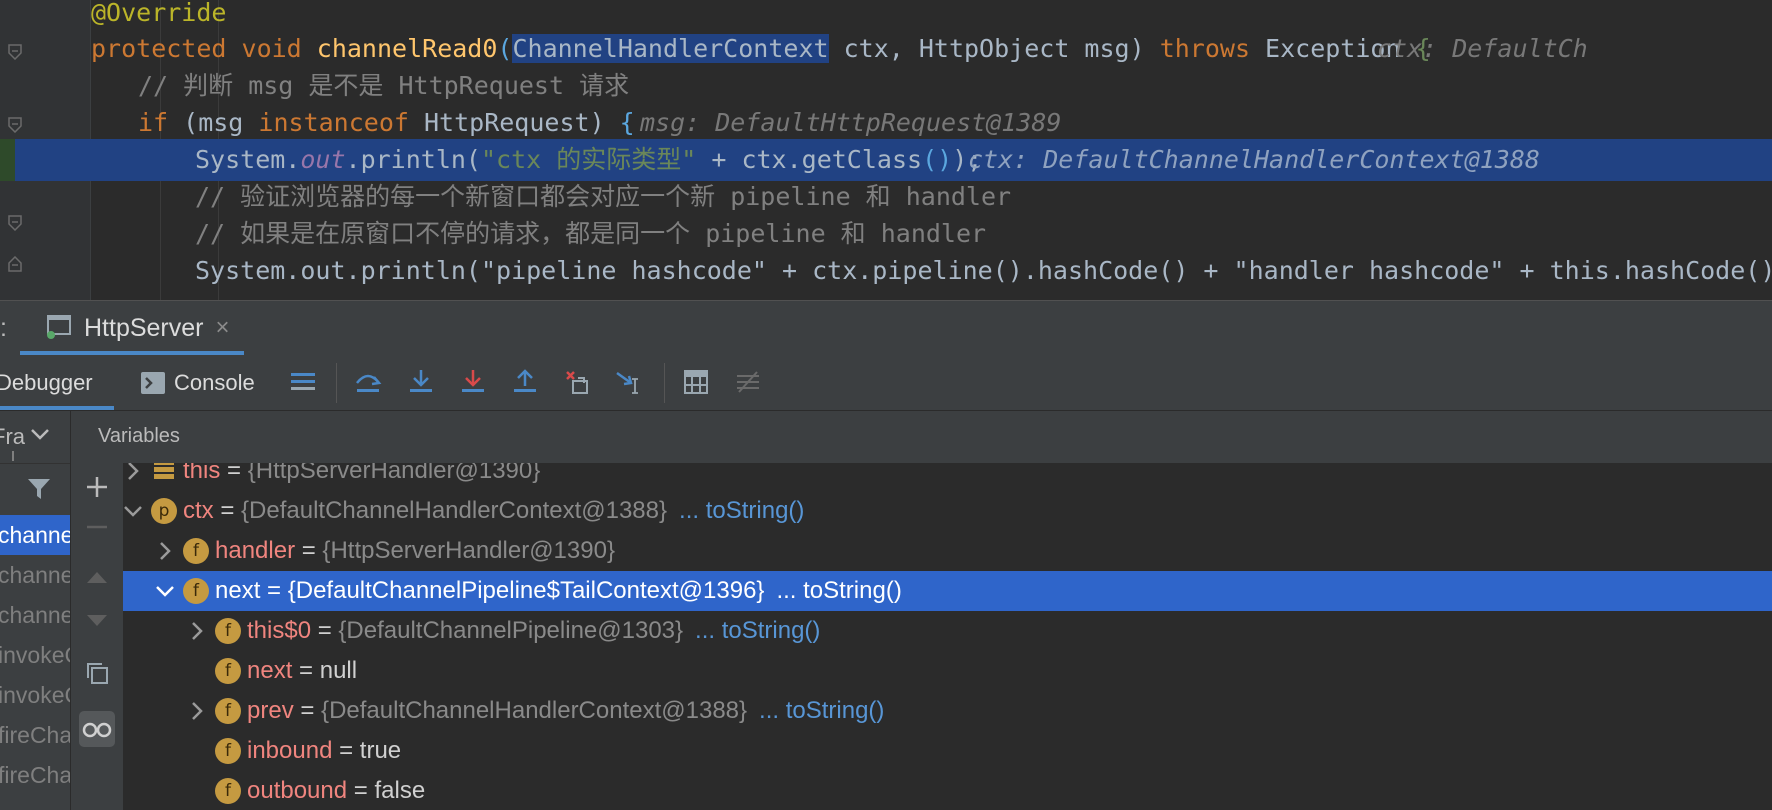 This screenshot has height=810, width=1772. Describe the element at coordinates (159, 13) in the screenshot. I see `code-token: @Override` at that location.